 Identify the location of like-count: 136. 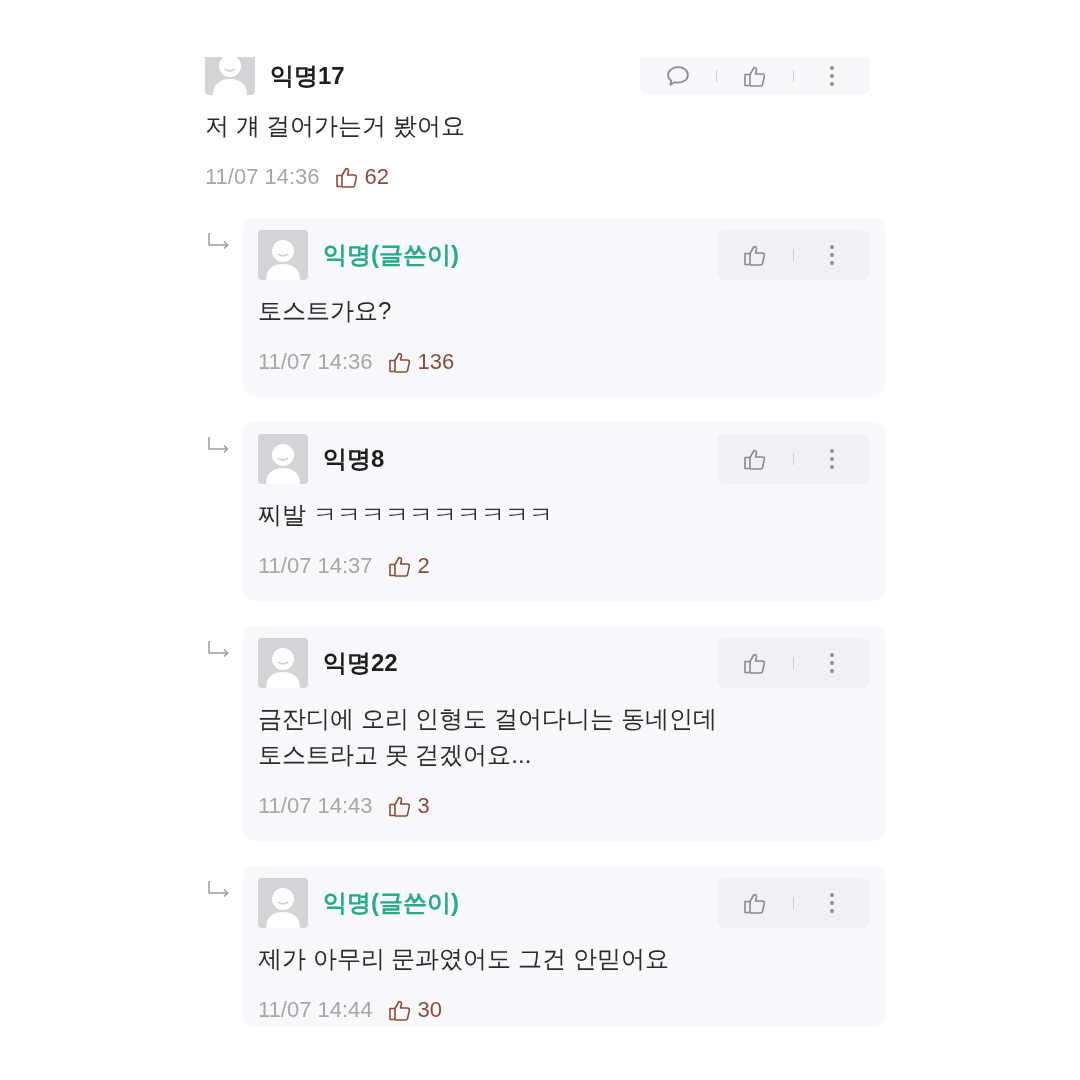
(436, 362).